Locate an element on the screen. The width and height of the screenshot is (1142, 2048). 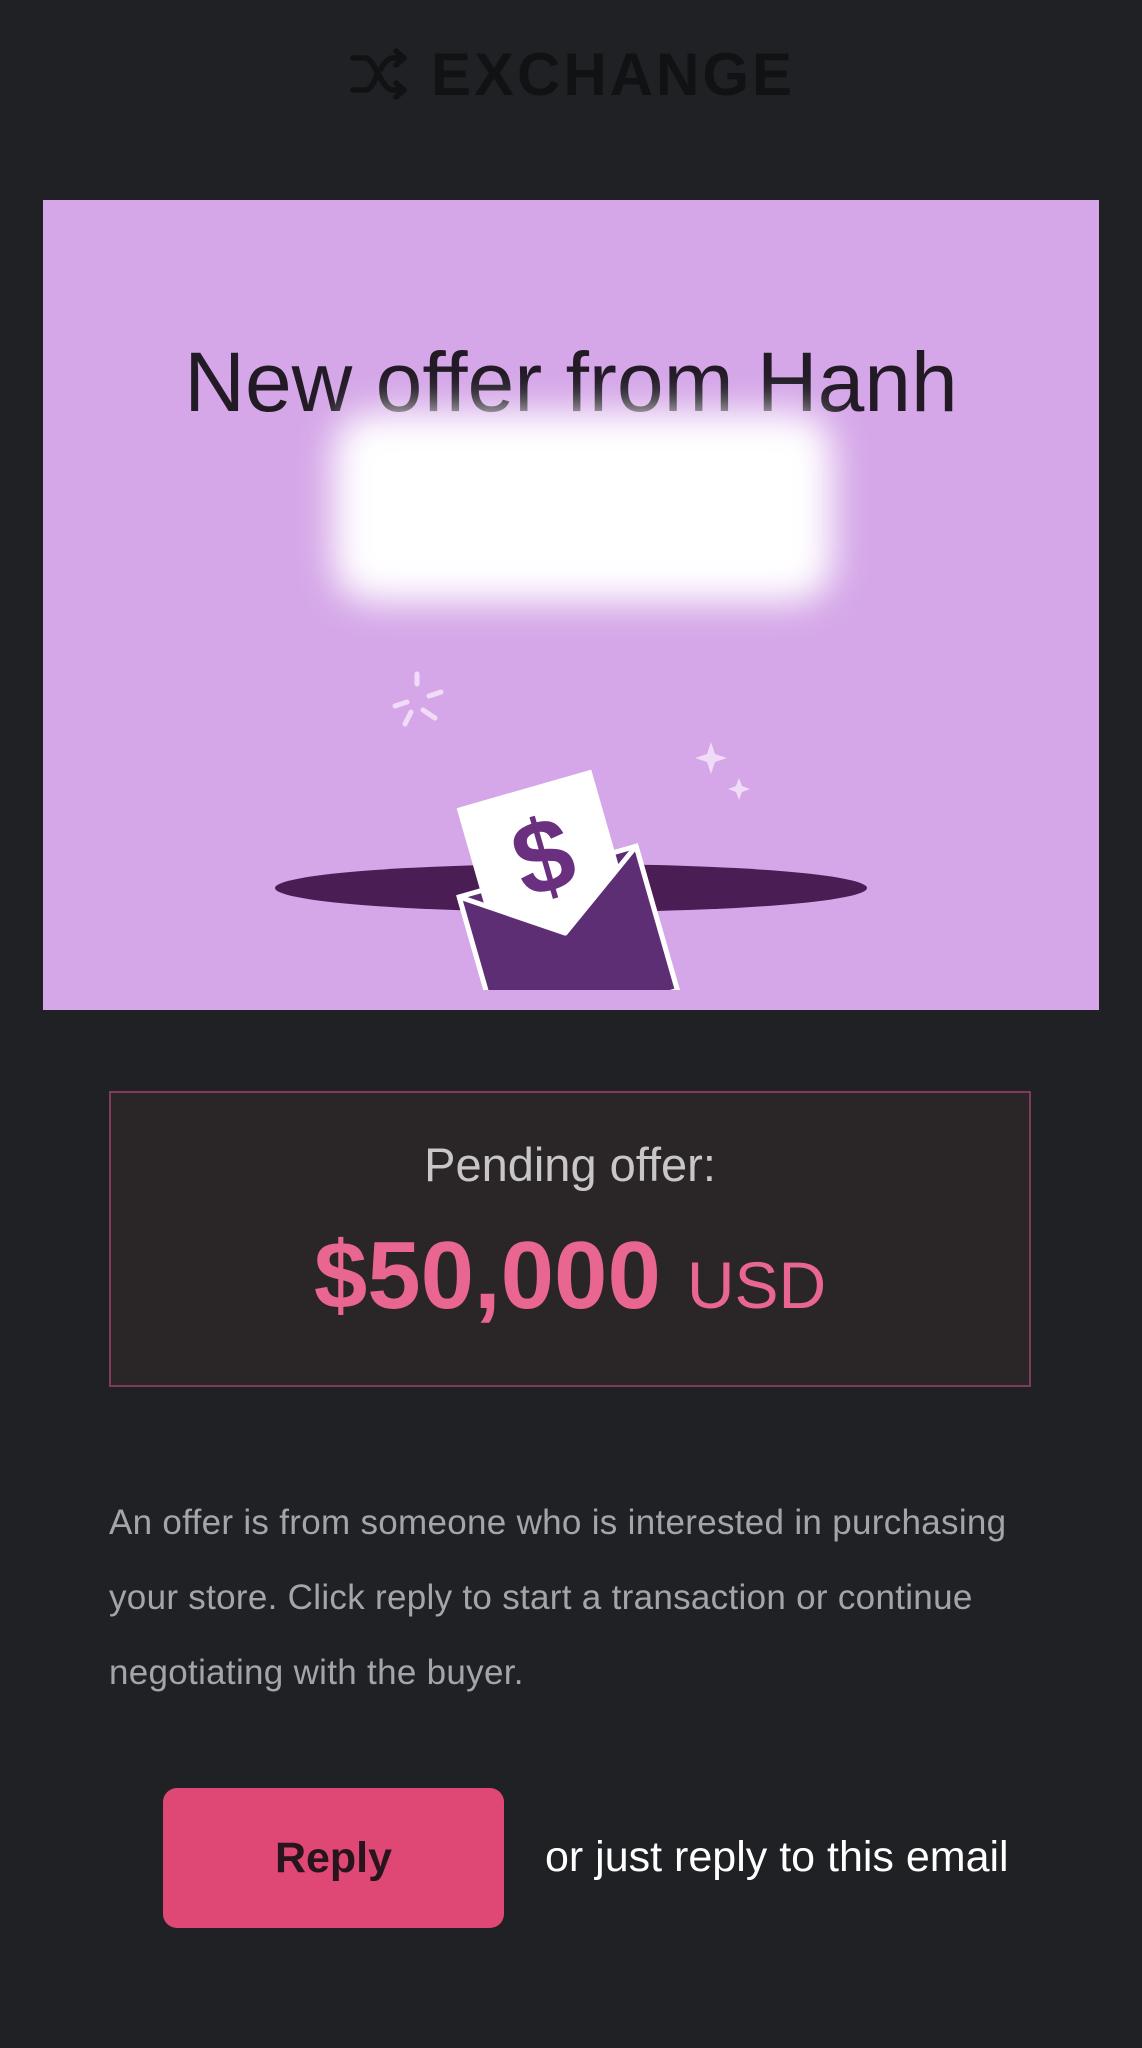
offer-amount: $50,000 USD is located at coordinates (570, 1276).